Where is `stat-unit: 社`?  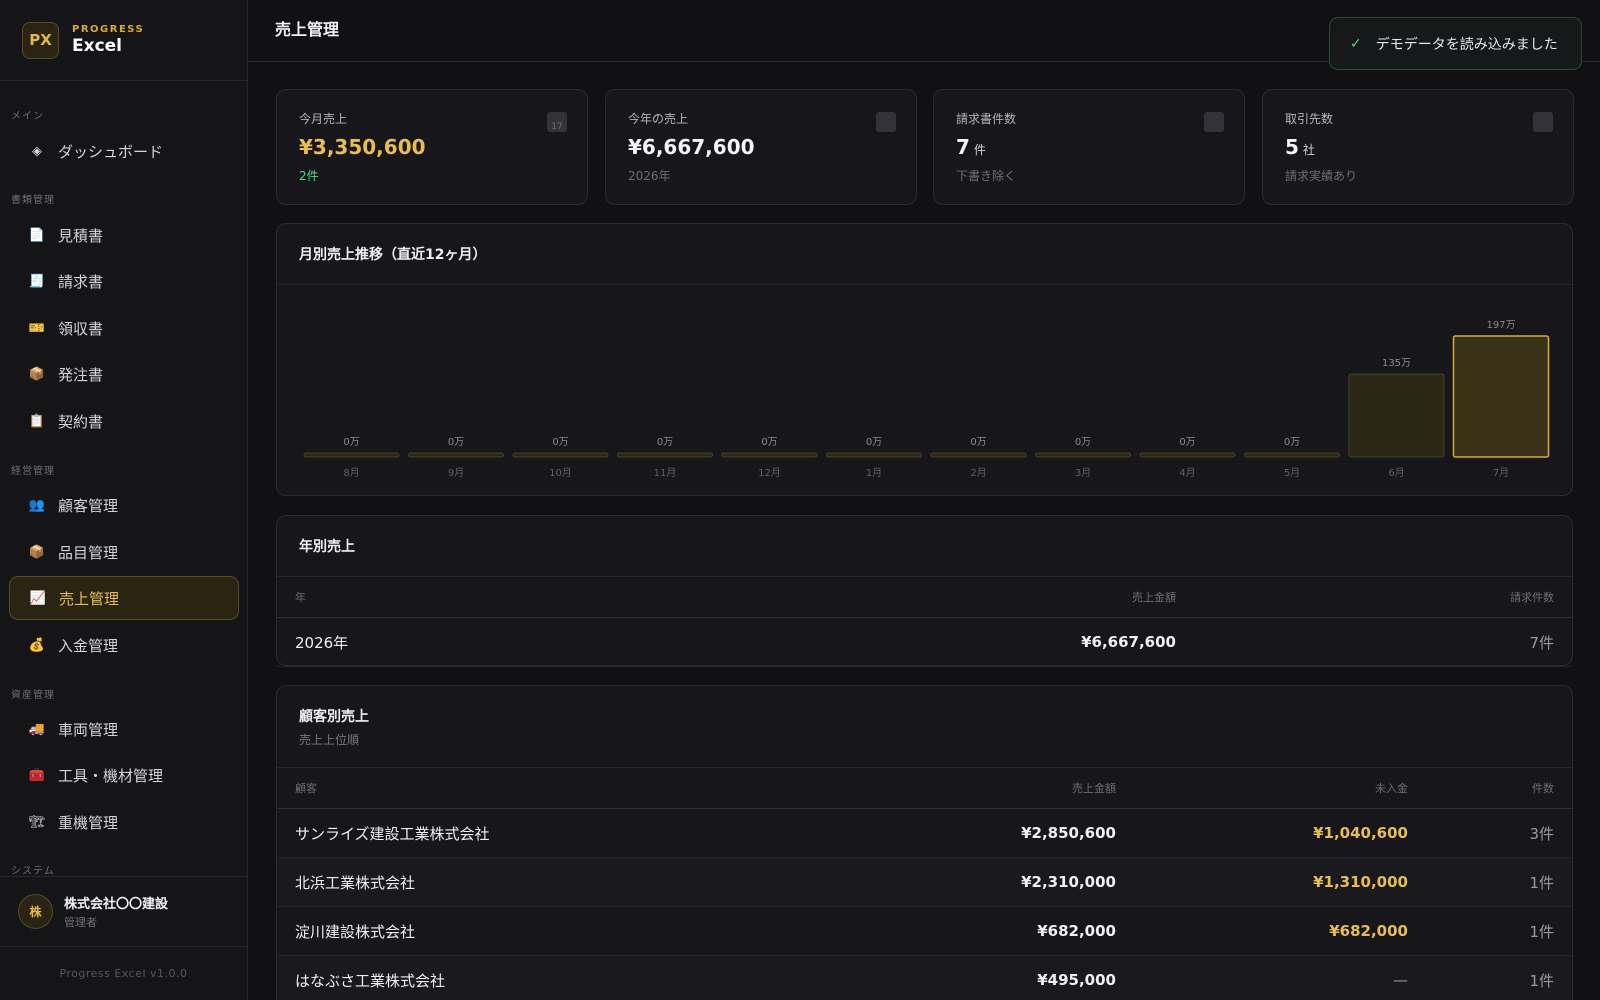 stat-unit: 社 is located at coordinates (1308, 150).